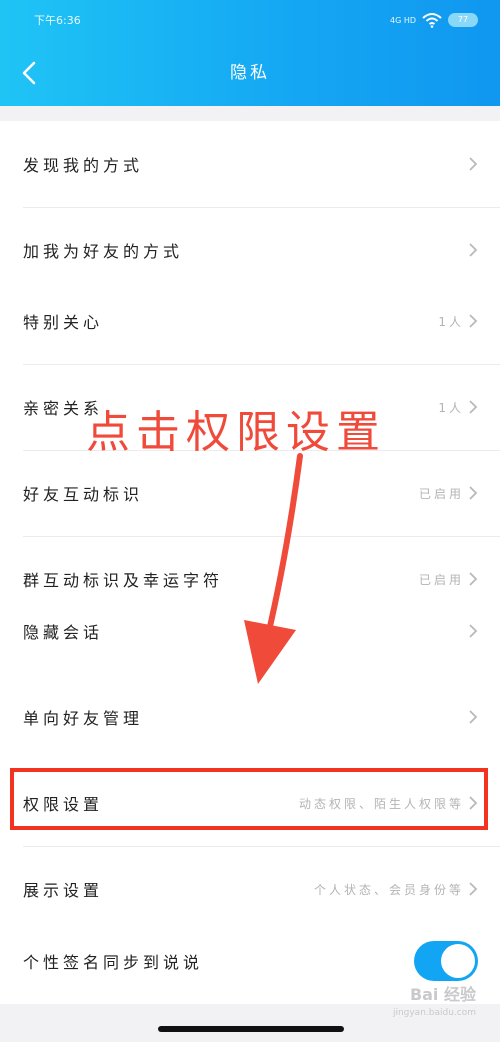 This screenshot has height=1042, width=500. I want to click on toggle-knob, so click(458, 961).